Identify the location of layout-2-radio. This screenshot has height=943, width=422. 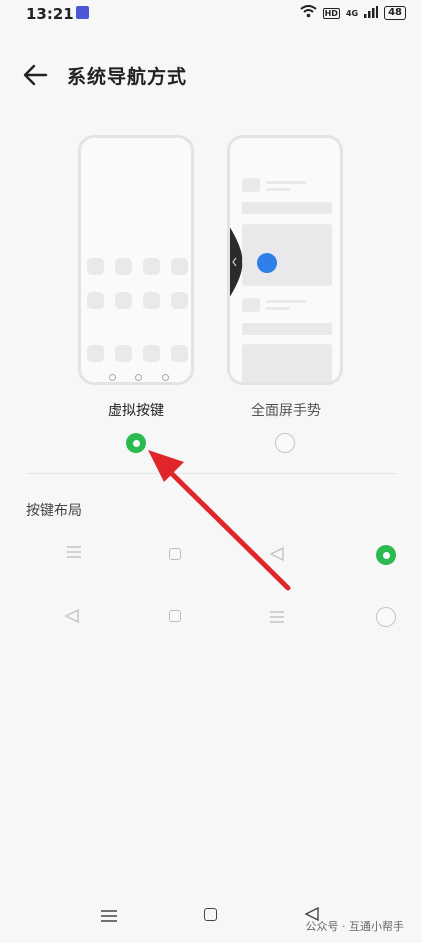
(386, 617).